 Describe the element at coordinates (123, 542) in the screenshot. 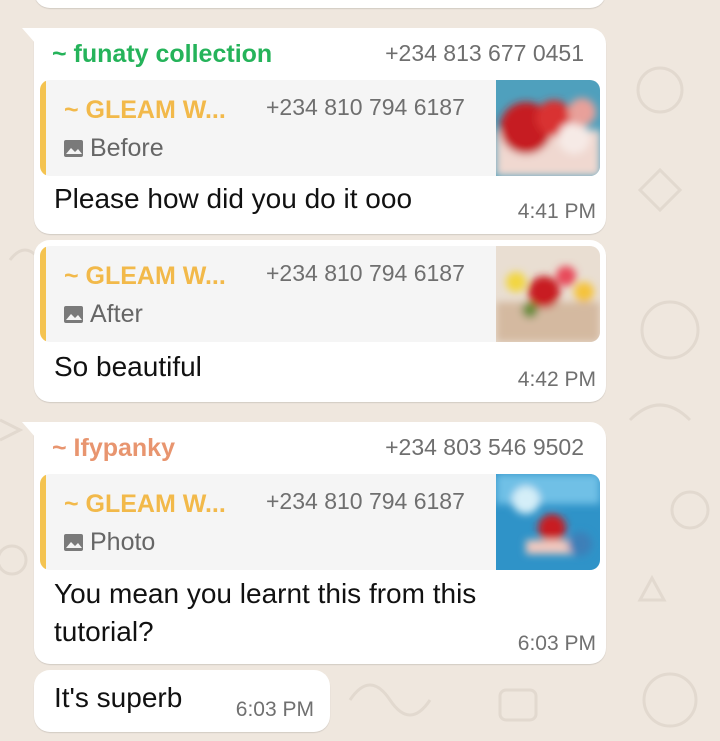

I see `quote-media-label: Photo` at that location.